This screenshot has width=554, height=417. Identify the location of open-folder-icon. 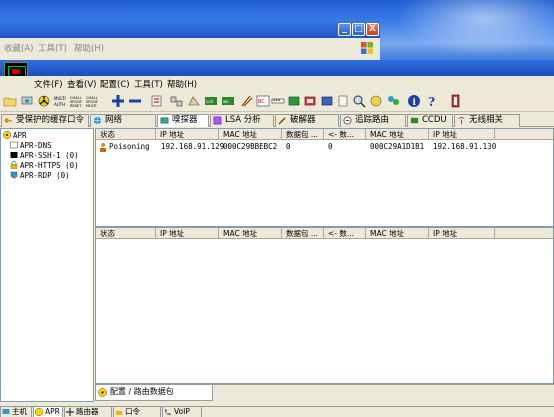
(10, 101).